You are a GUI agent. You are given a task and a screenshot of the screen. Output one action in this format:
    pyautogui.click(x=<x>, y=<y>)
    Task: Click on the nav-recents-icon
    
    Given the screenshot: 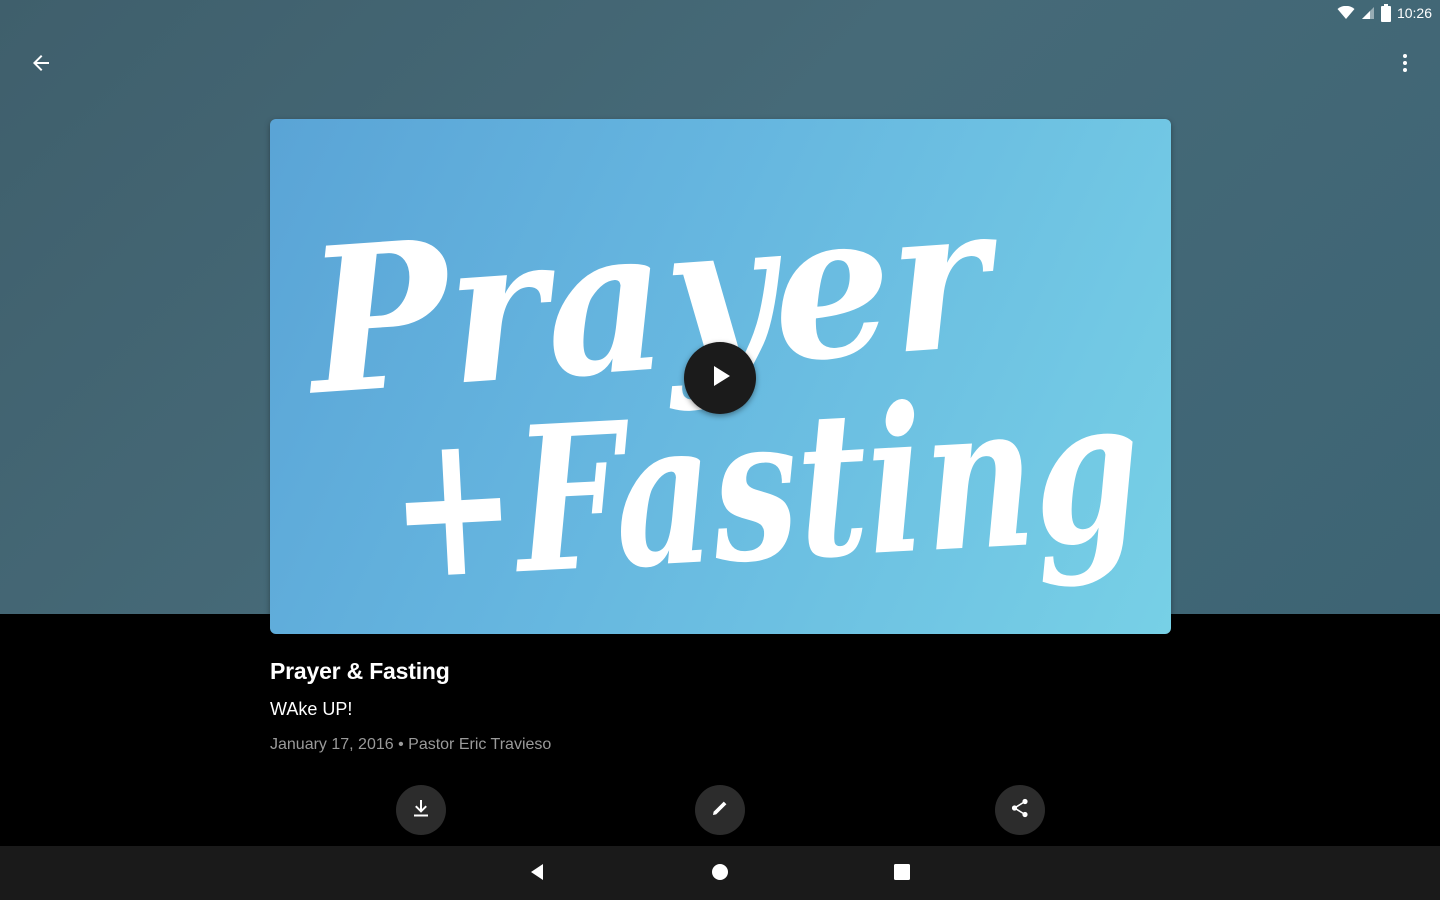 What is the action you would take?
    pyautogui.click(x=902, y=874)
    